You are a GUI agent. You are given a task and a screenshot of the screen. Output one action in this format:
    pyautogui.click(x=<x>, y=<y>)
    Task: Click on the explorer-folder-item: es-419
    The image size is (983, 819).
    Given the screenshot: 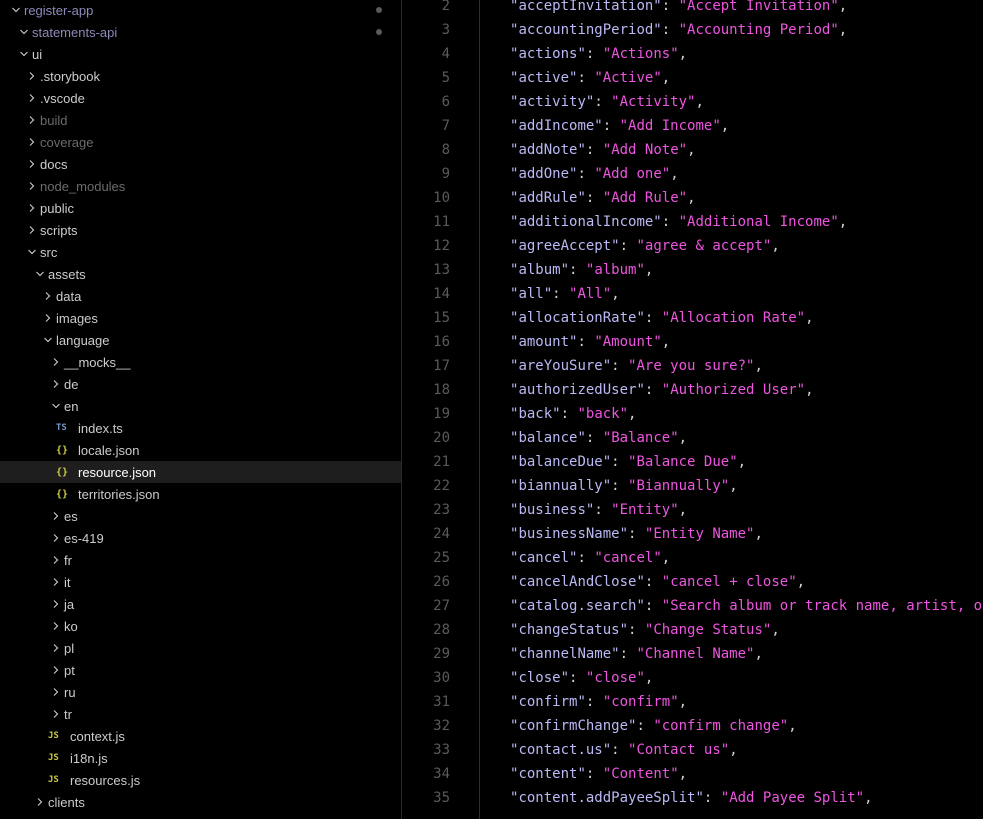 What is the action you would take?
    pyautogui.click(x=200, y=538)
    